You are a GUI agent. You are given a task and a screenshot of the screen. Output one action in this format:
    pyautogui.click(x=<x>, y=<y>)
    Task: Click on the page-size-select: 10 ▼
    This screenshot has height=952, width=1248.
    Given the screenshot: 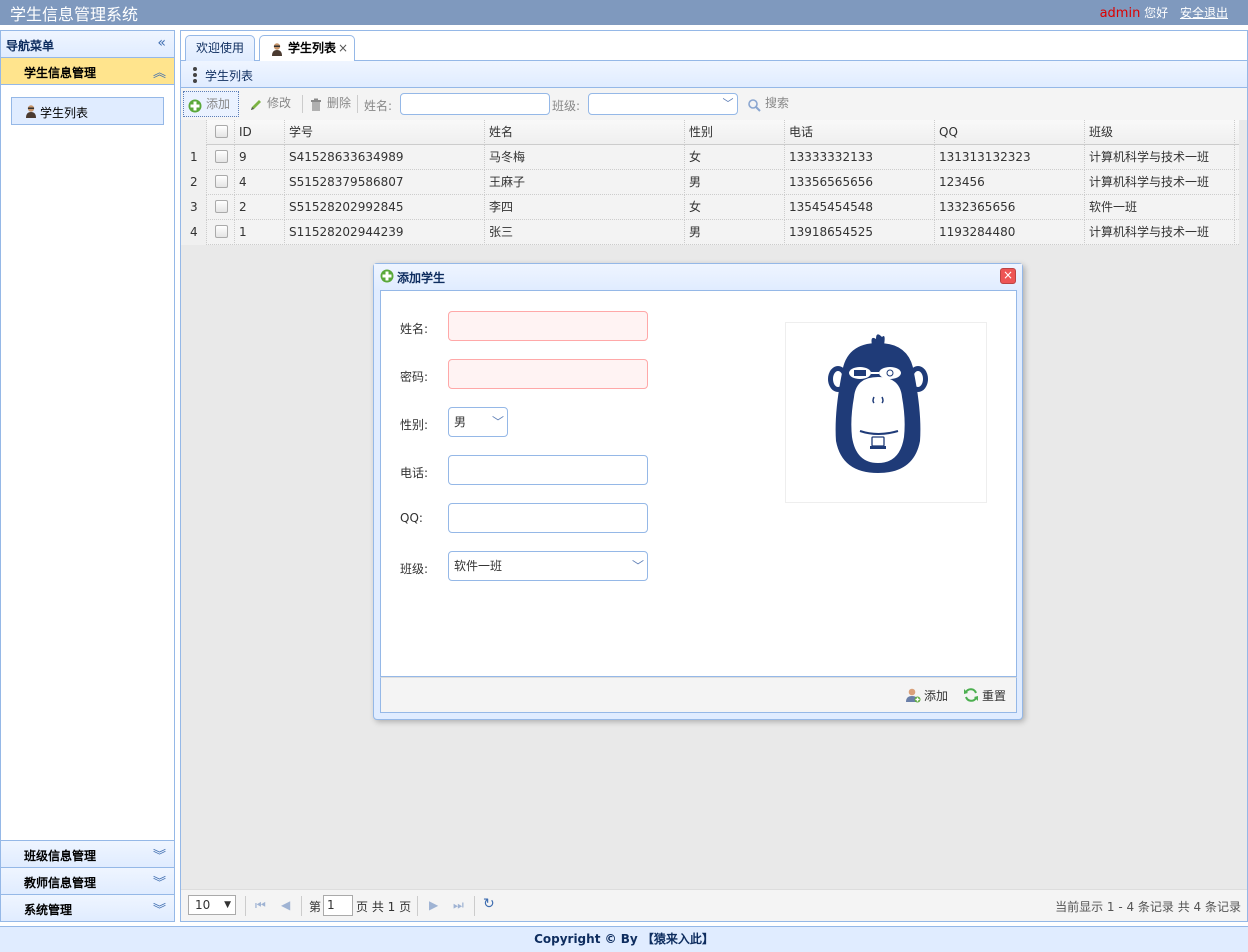 What is the action you would take?
    pyautogui.click(x=212, y=905)
    